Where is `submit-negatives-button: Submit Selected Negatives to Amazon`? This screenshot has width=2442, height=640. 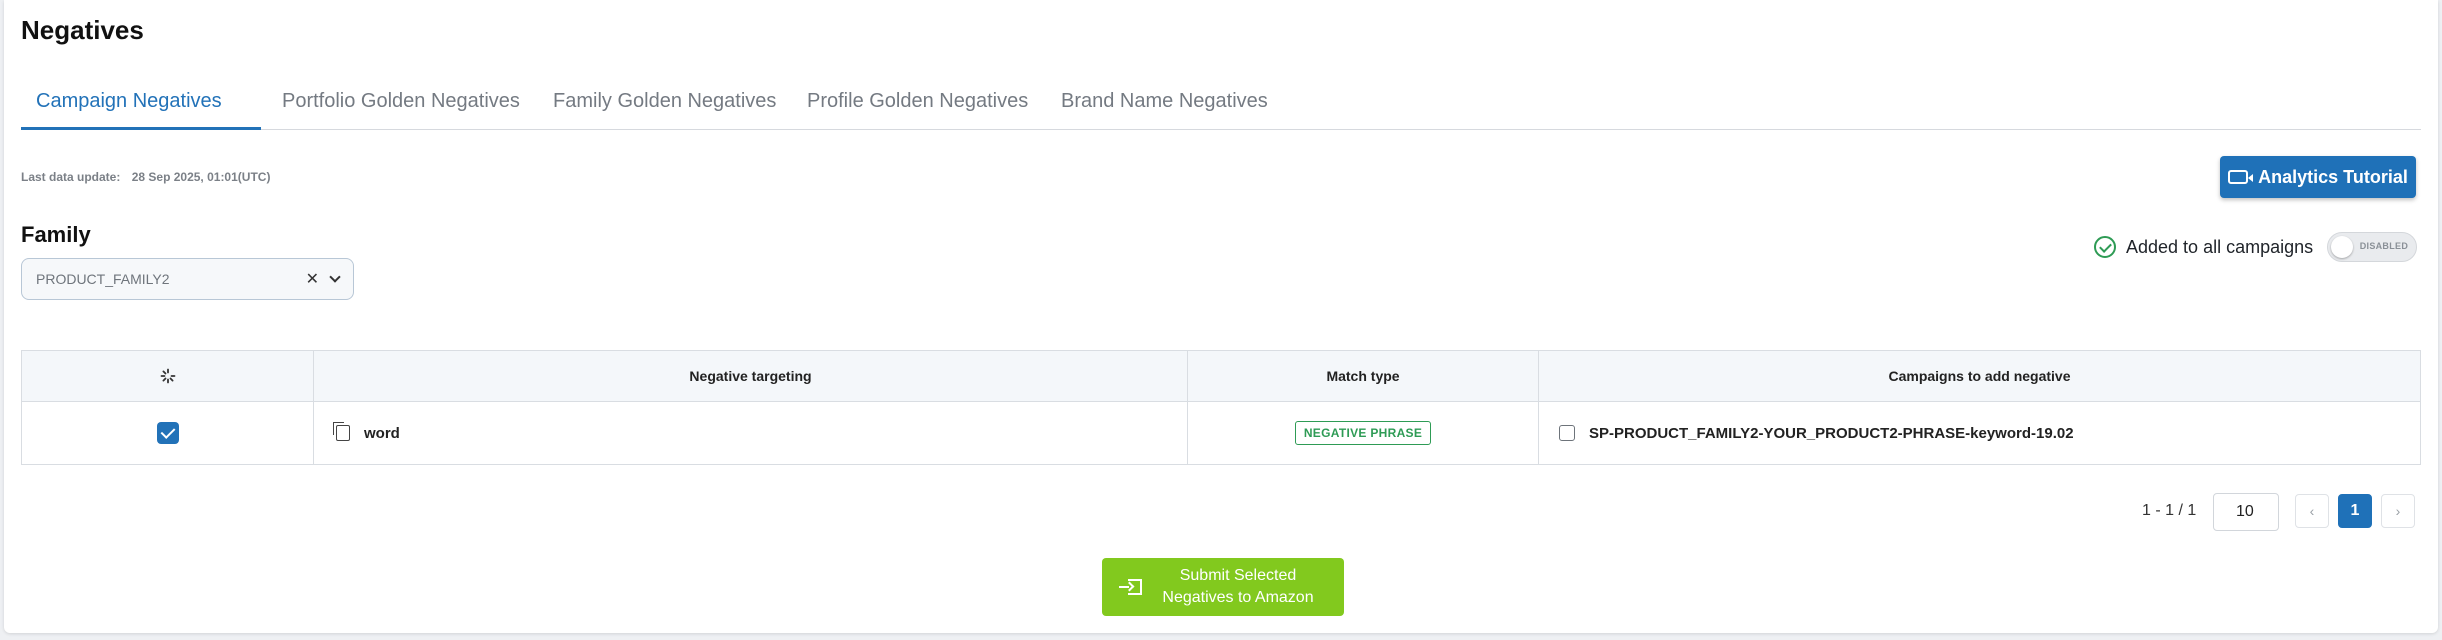
submit-negatives-button: Submit Selected Negatives to Amazon is located at coordinates (1223, 587).